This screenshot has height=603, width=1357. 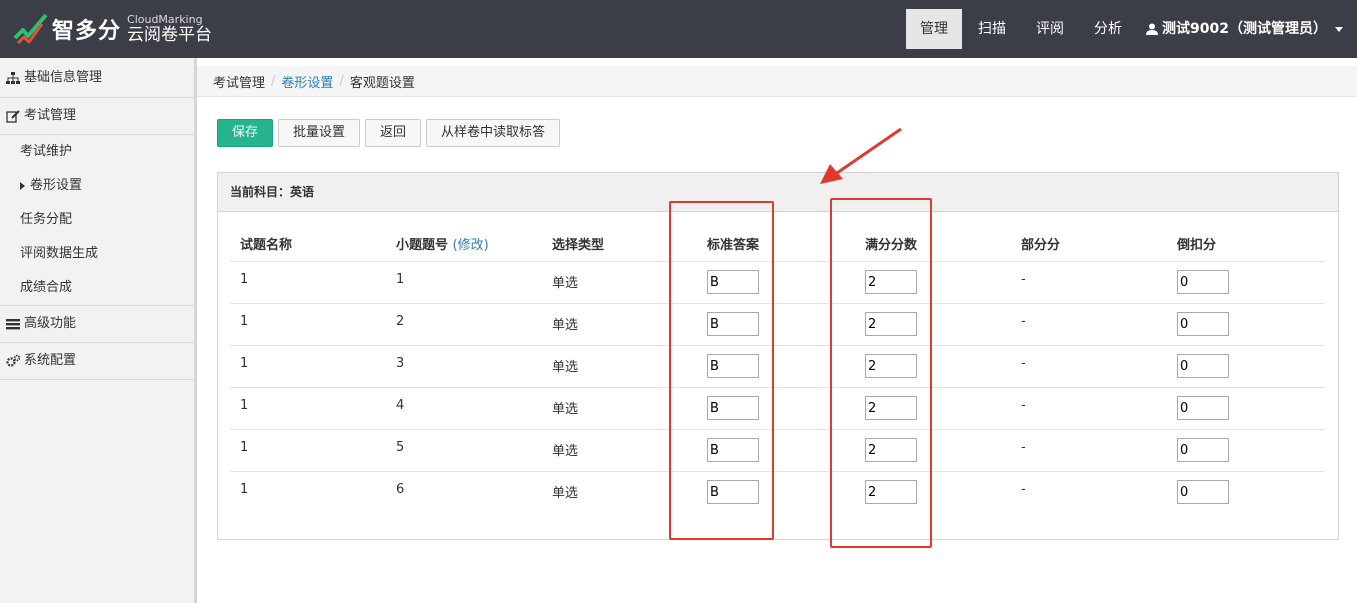 I want to click on user-icon, so click(x=1152, y=29).